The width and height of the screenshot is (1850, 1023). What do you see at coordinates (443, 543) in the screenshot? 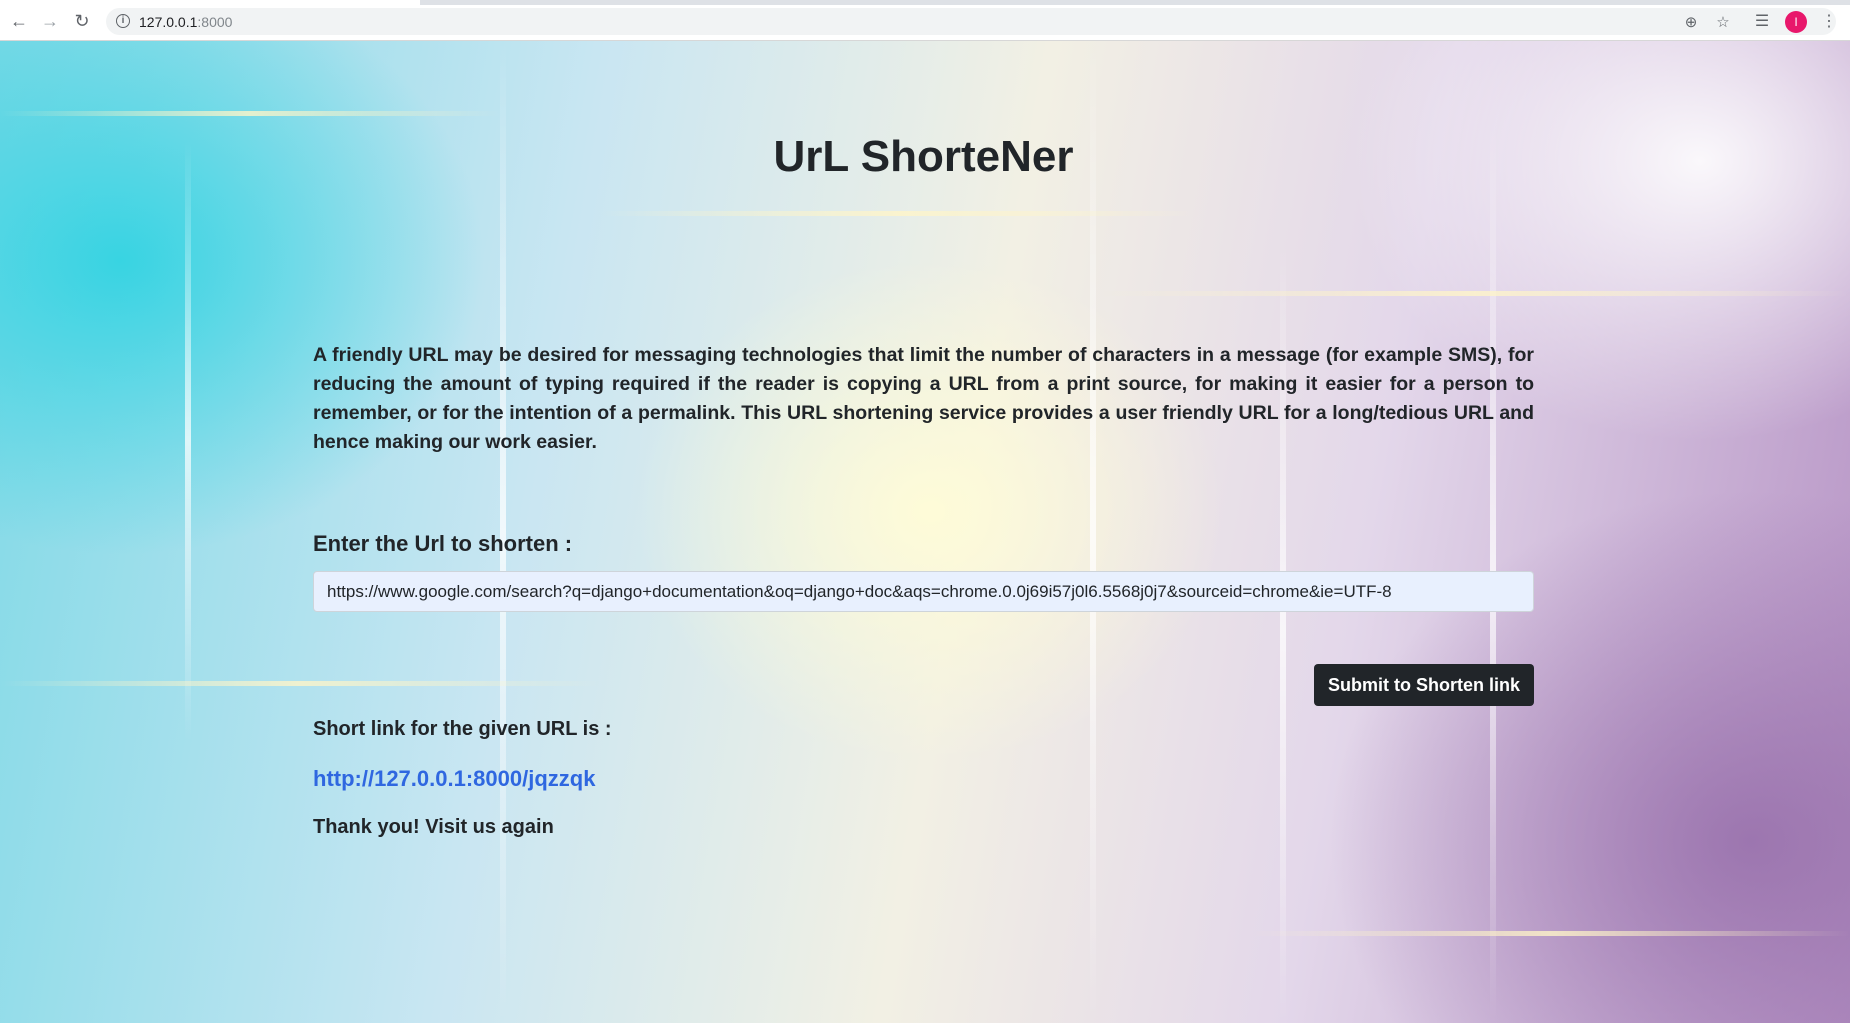
I see `url-input-label: Enter the Url to shorten :` at bounding box center [443, 543].